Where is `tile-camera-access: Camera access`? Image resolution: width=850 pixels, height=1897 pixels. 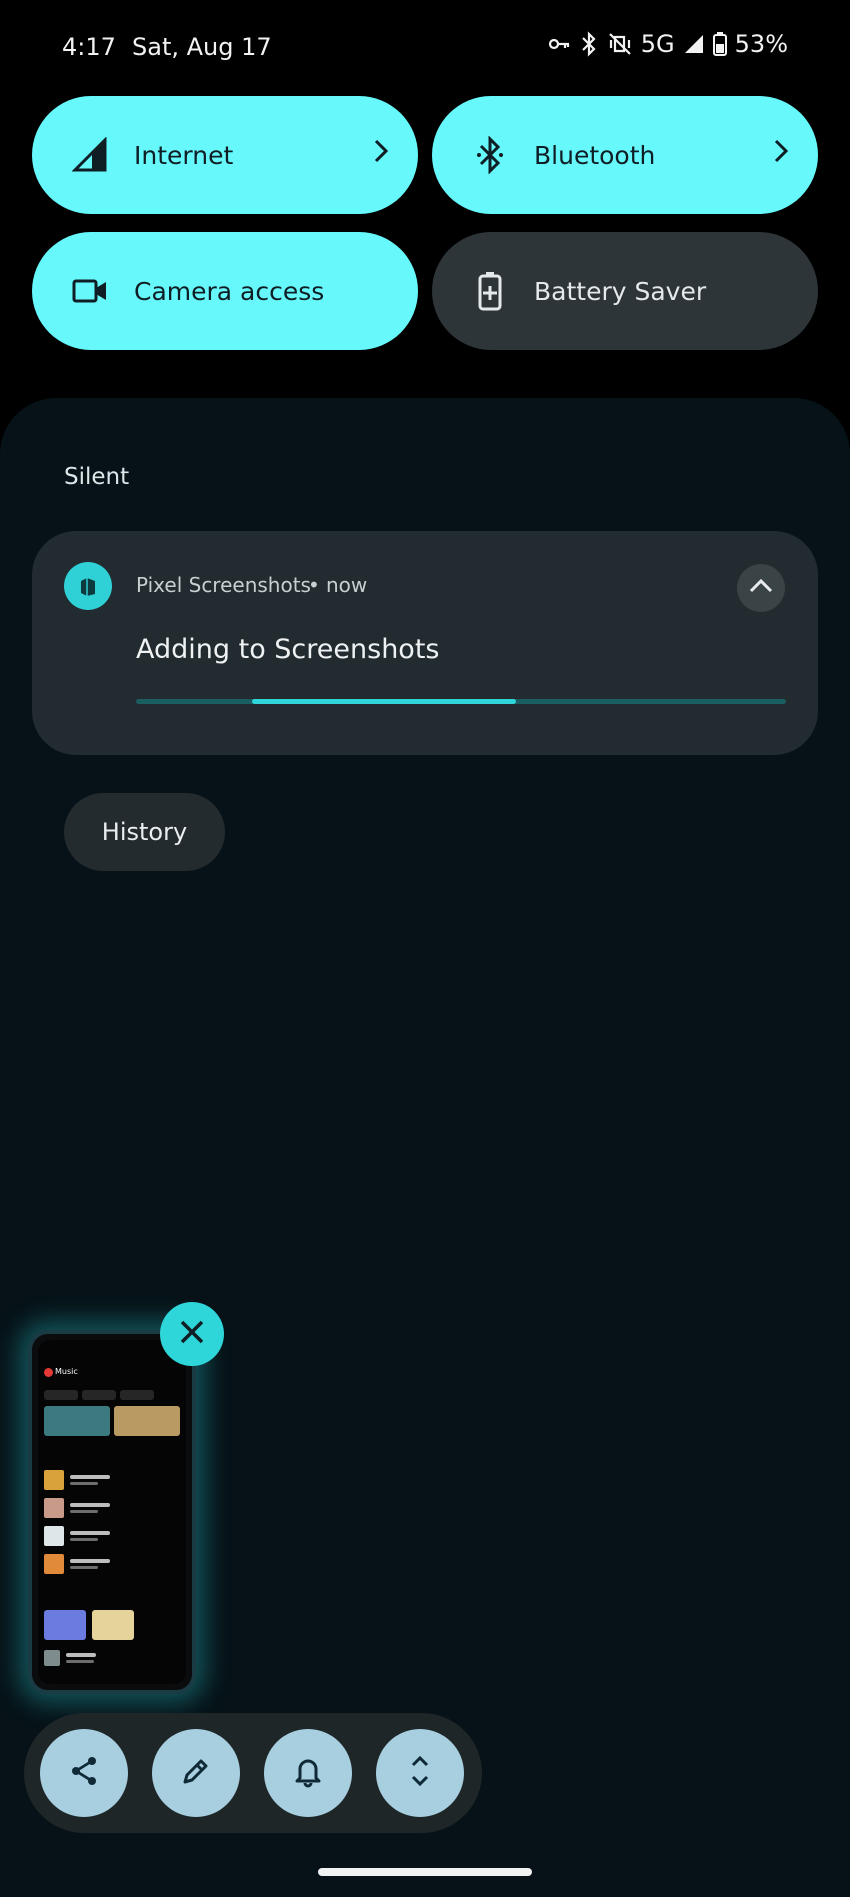 tile-camera-access: Camera access is located at coordinates (225, 291).